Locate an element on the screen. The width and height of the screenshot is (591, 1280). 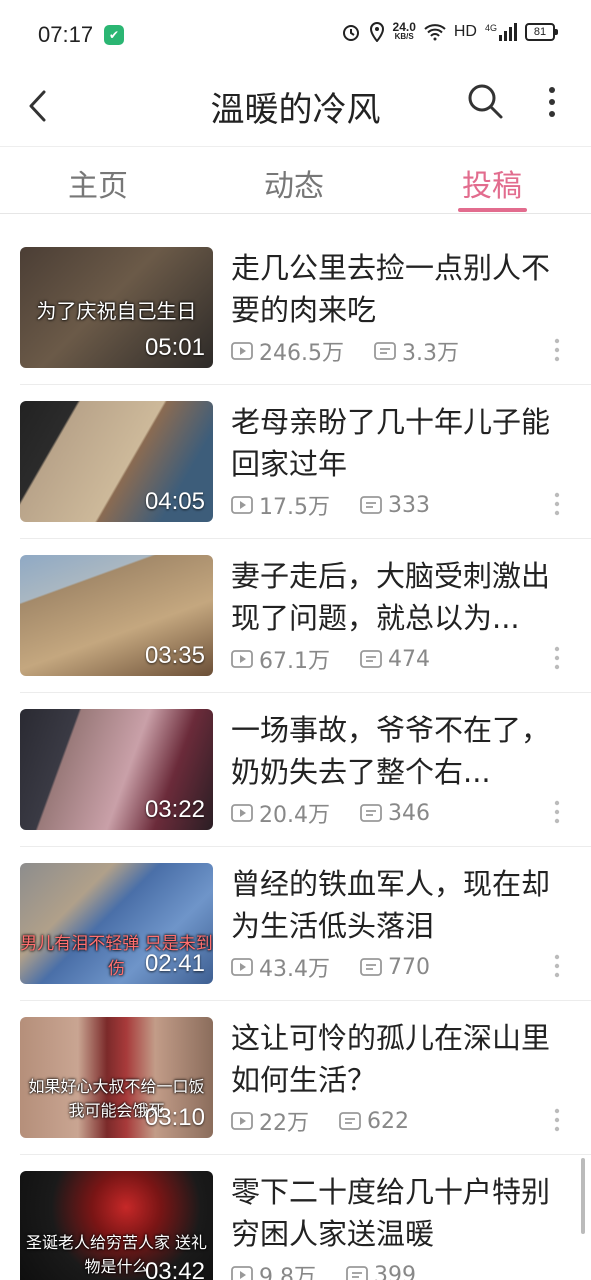
video-duration: 02:41 is located at coordinates (174, 963).